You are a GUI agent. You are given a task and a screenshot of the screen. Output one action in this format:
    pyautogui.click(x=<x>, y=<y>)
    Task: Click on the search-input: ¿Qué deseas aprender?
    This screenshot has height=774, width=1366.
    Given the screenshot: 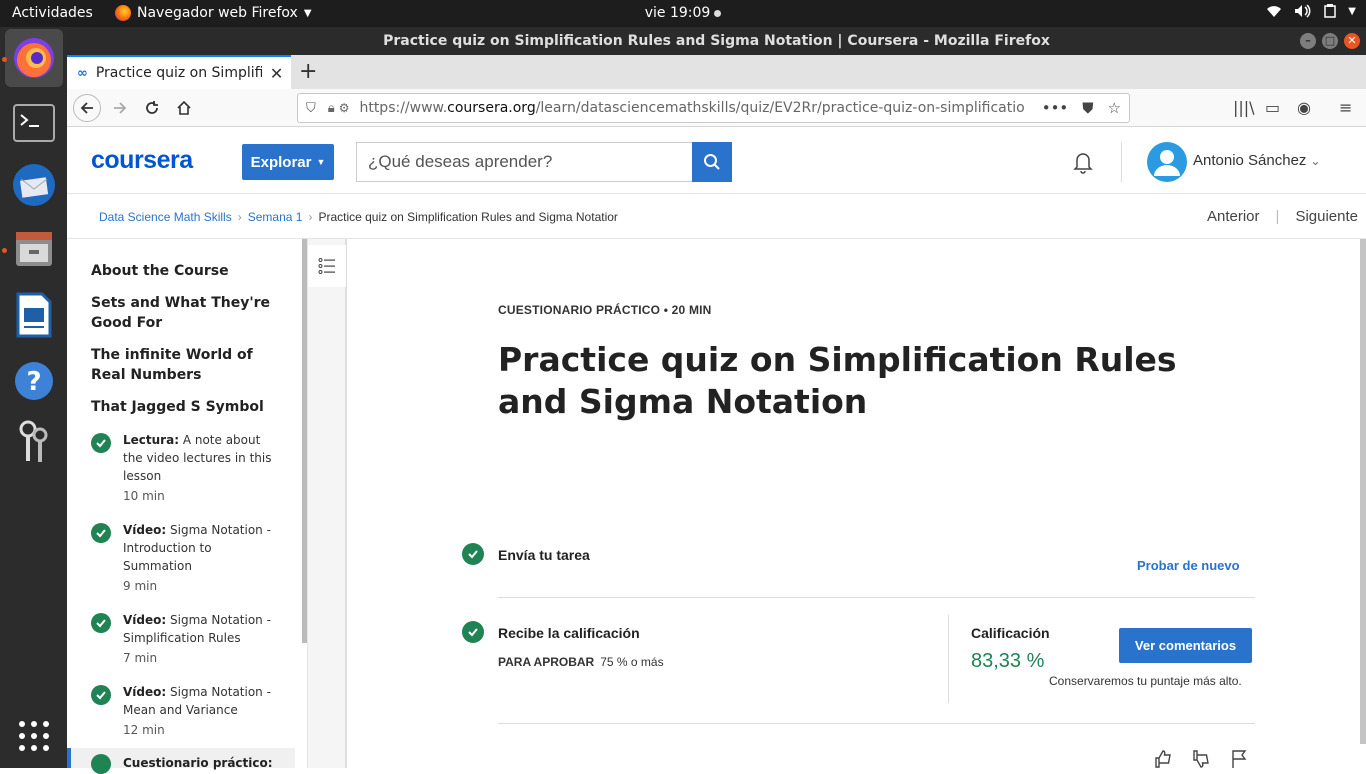 What is the action you would take?
    pyautogui.click(x=524, y=162)
    